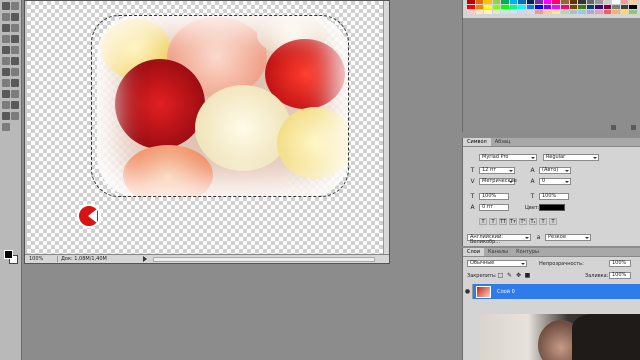  Describe the element at coordinates (6, 72) in the screenshot. I see `blur-tool-icon` at that location.